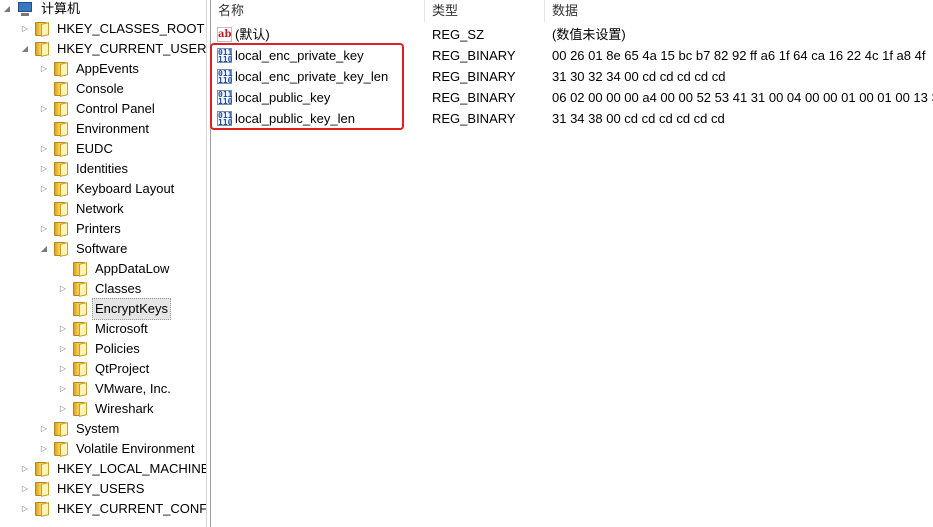 The image size is (933, 527). I want to click on tree-node-label: HKEY_CURRENT_CONFIG, so click(131, 508).